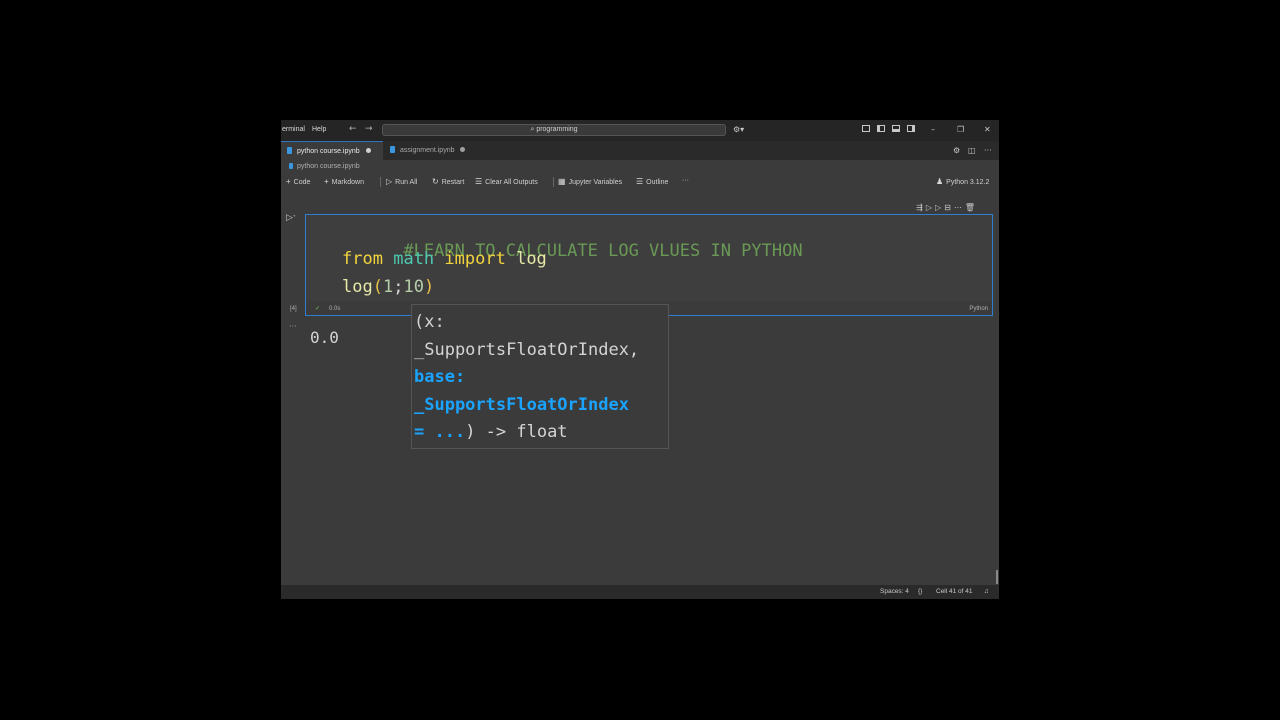 This screenshot has height=720, width=1280. What do you see at coordinates (414, 259) in the screenshot?
I see `module-name: math` at bounding box center [414, 259].